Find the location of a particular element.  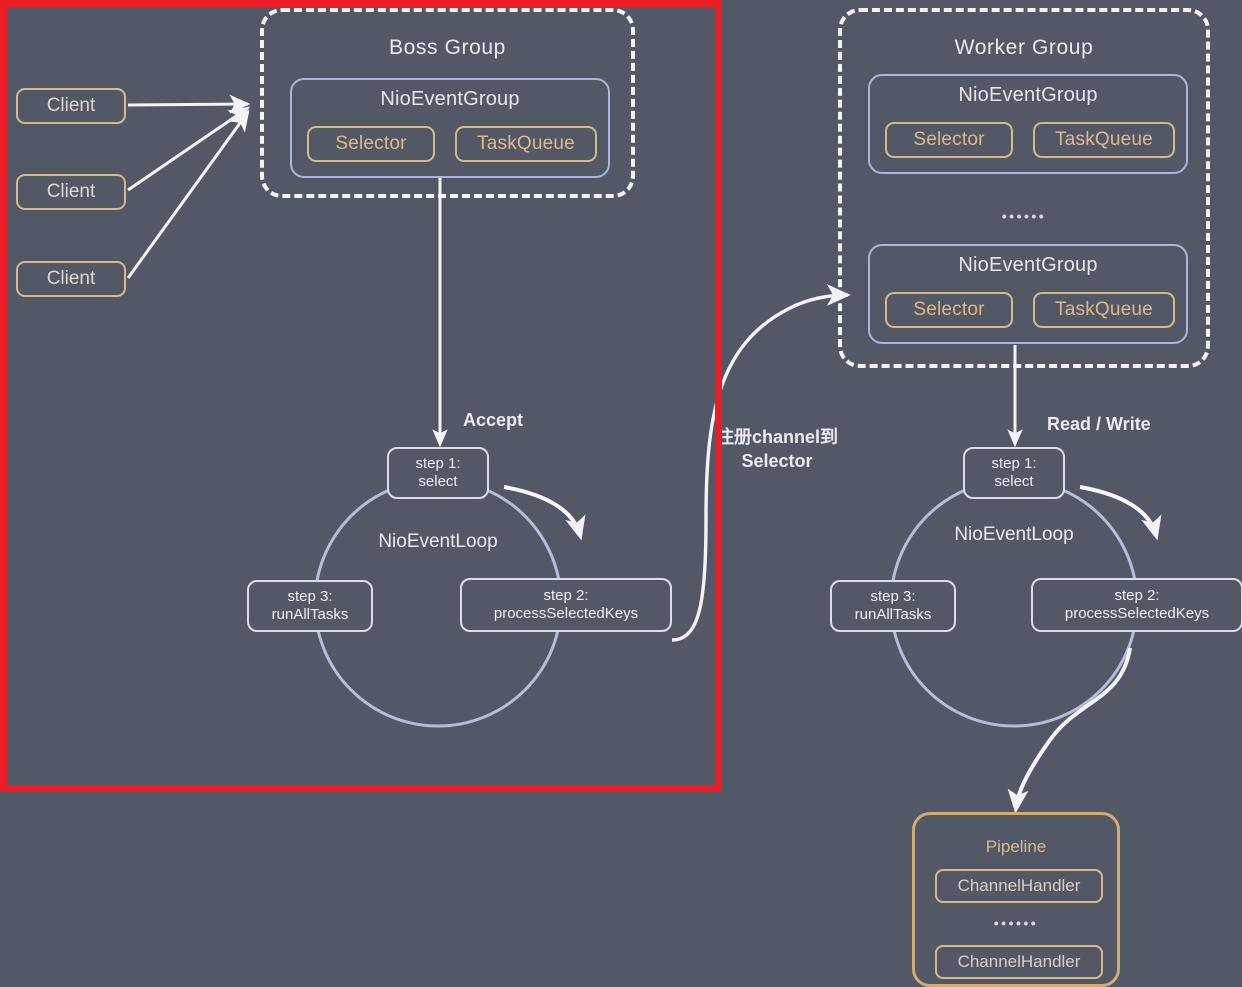

boss-taskqueue-chip: TaskQueue is located at coordinates (526, 144).